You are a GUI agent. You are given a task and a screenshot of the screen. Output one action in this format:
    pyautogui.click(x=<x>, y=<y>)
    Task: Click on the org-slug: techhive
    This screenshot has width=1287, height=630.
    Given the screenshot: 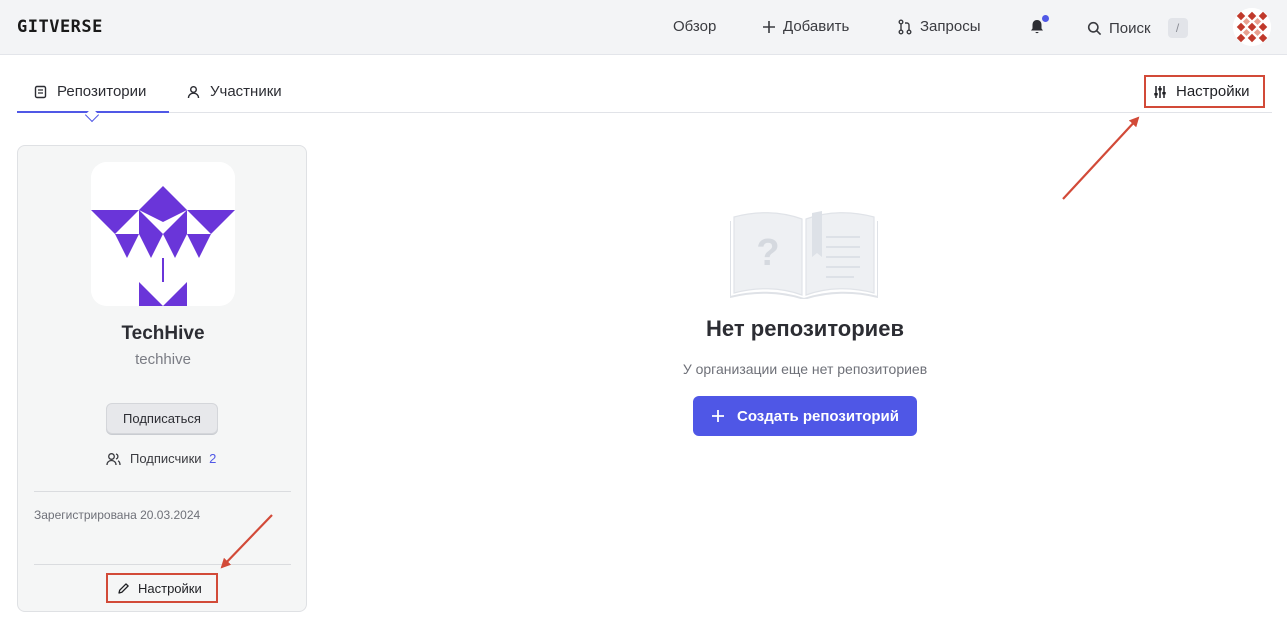 What is the action you would take?
    pyautogui.click(x=163, y=359)
    